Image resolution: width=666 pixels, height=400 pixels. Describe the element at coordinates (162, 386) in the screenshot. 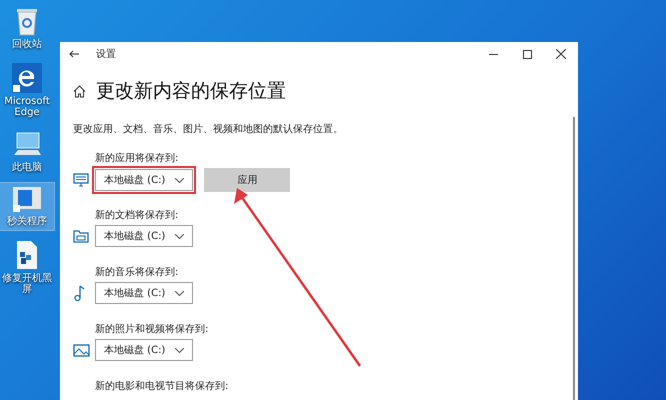

I see `setting-label: 新的电影和电视节目将保存到:` at that location.